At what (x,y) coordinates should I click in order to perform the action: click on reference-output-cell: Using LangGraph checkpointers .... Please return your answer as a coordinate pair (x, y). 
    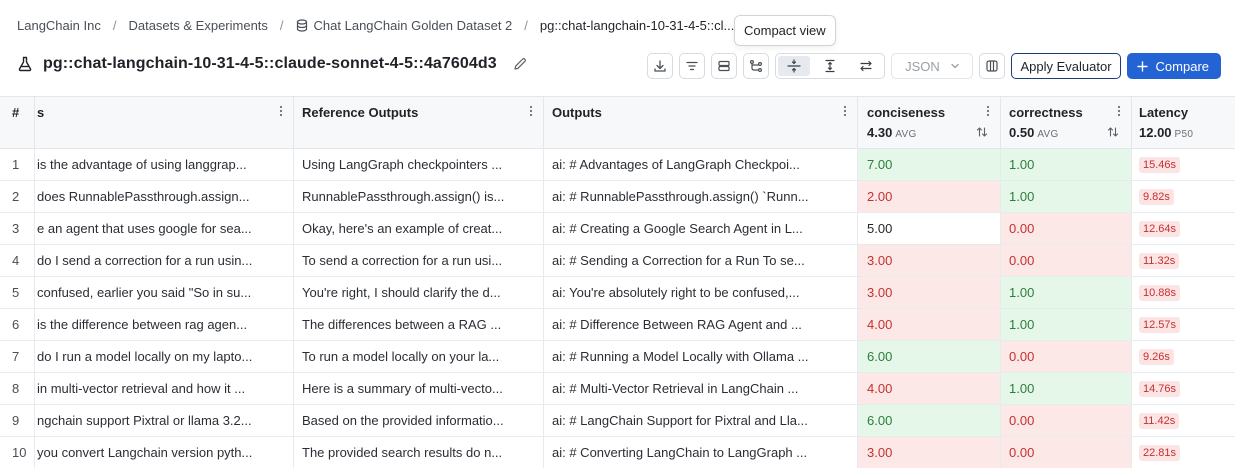
    Looking at the image, I should click on (419, 164).